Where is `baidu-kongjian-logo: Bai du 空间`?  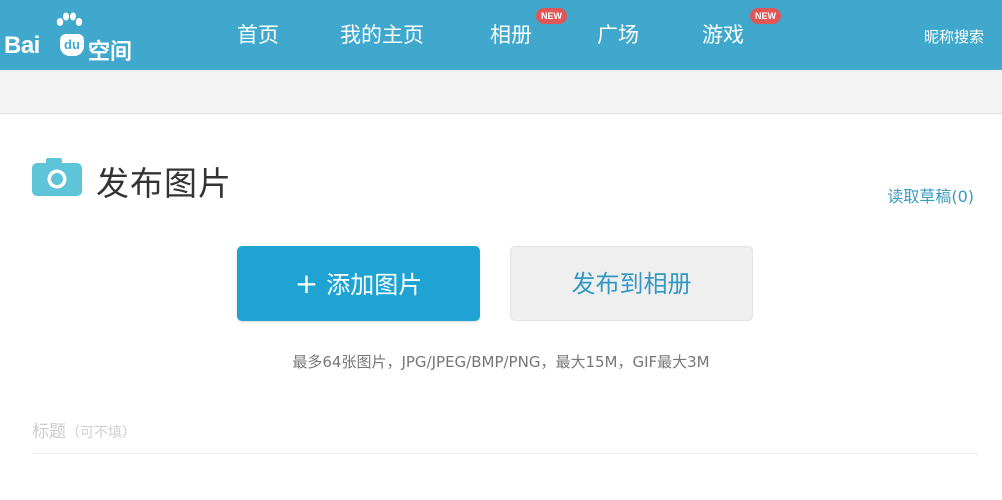 baidu-kongjian-logo: Bai du 空间 is located at coordinates (72, 37).